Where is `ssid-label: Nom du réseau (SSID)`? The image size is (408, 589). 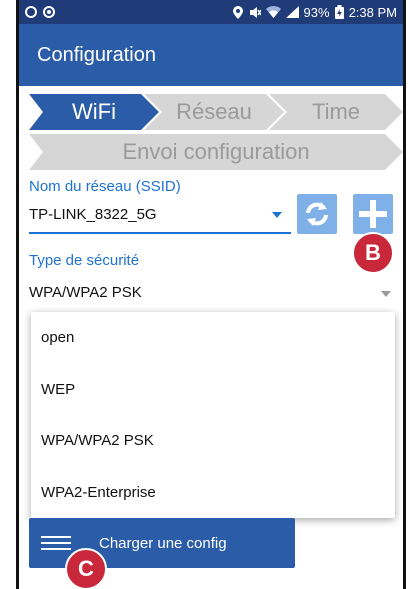
ssid-label: Nom du réseau (SSID) is located at coordinates (105, 186).